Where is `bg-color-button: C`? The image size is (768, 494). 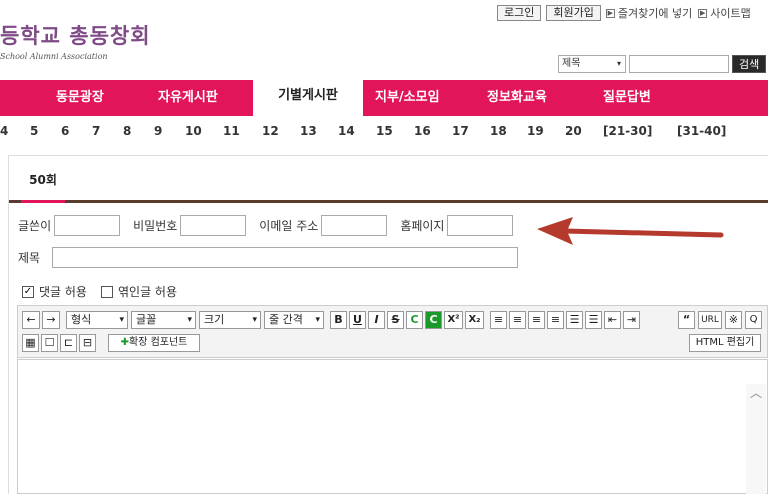
bg-color-button: C is located at coordinates (433, 320).